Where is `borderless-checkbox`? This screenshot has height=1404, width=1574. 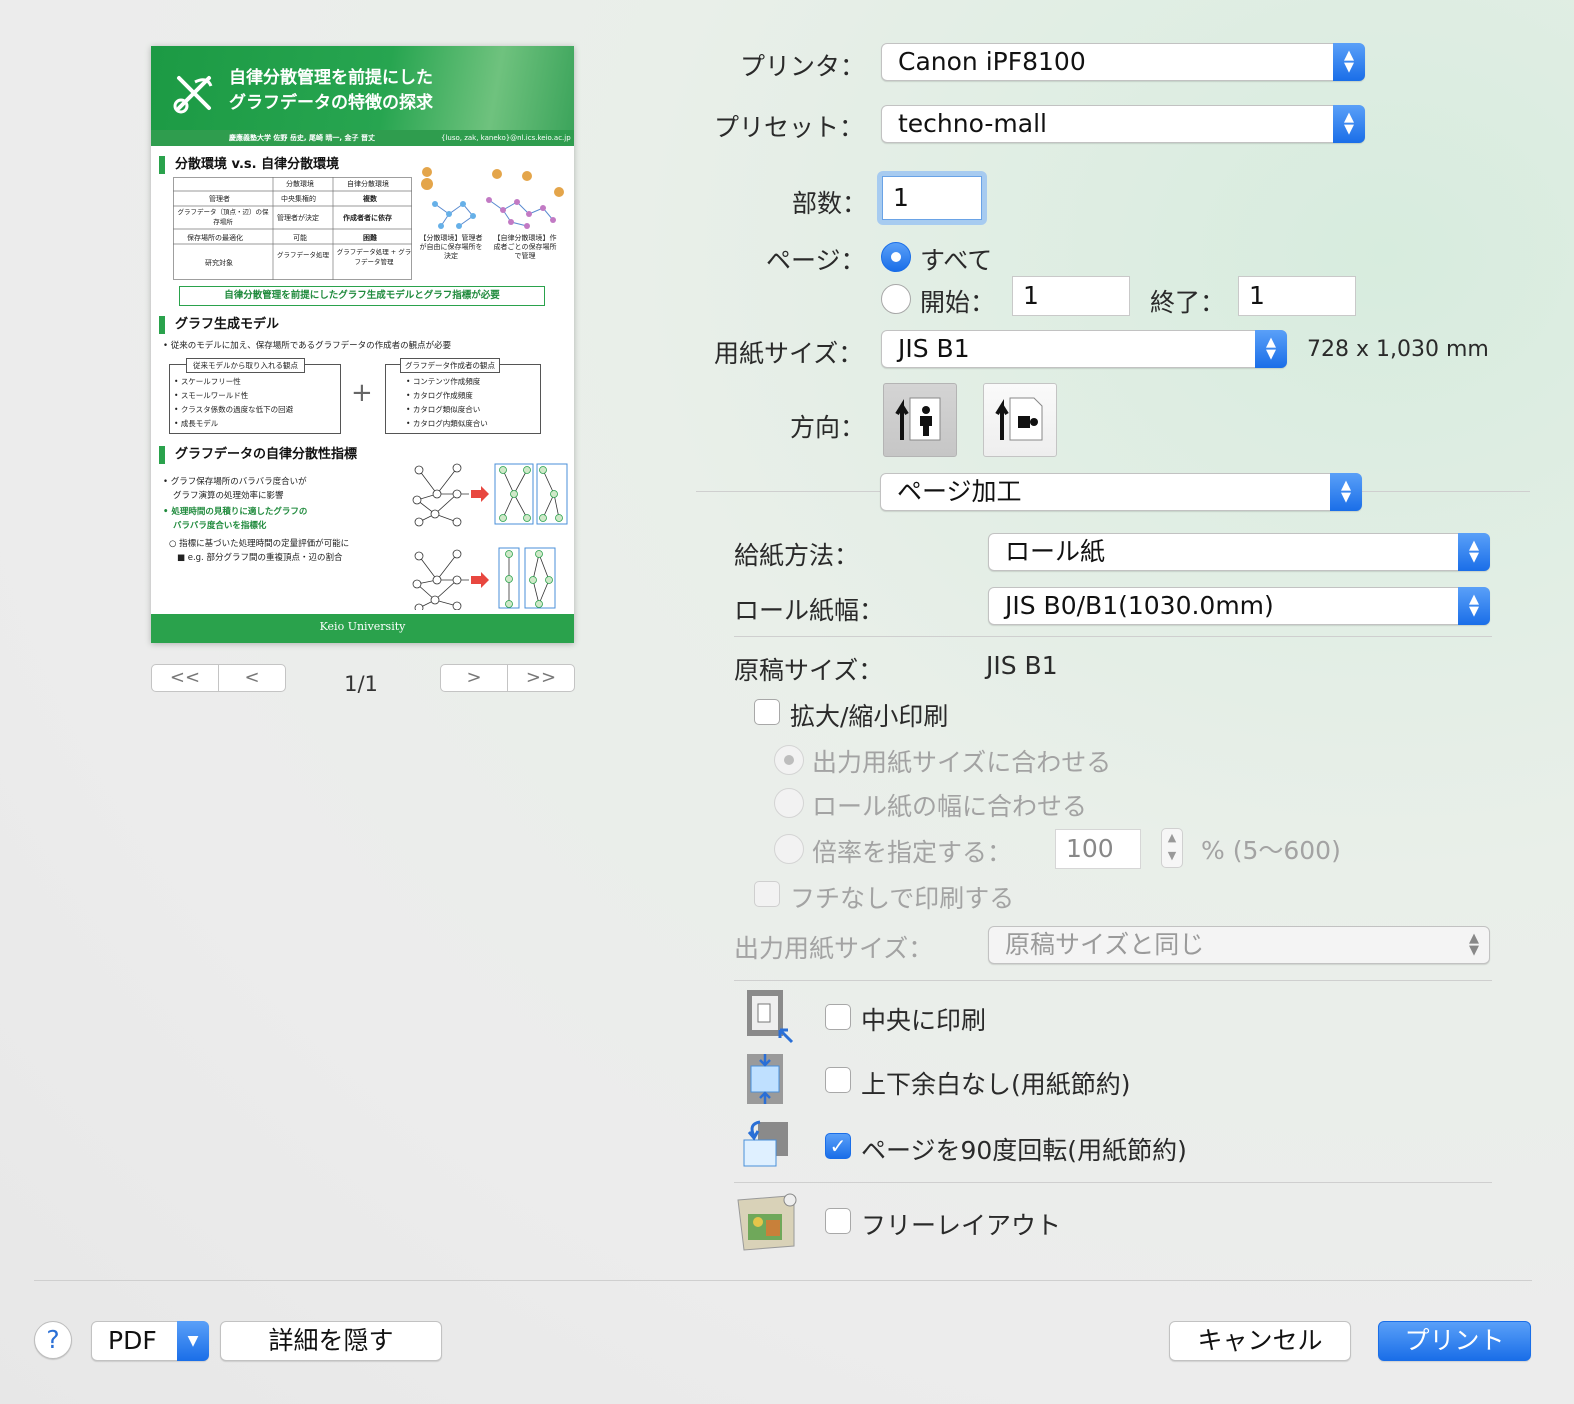 borderless-checkbox is located at coordinates (767, 894).